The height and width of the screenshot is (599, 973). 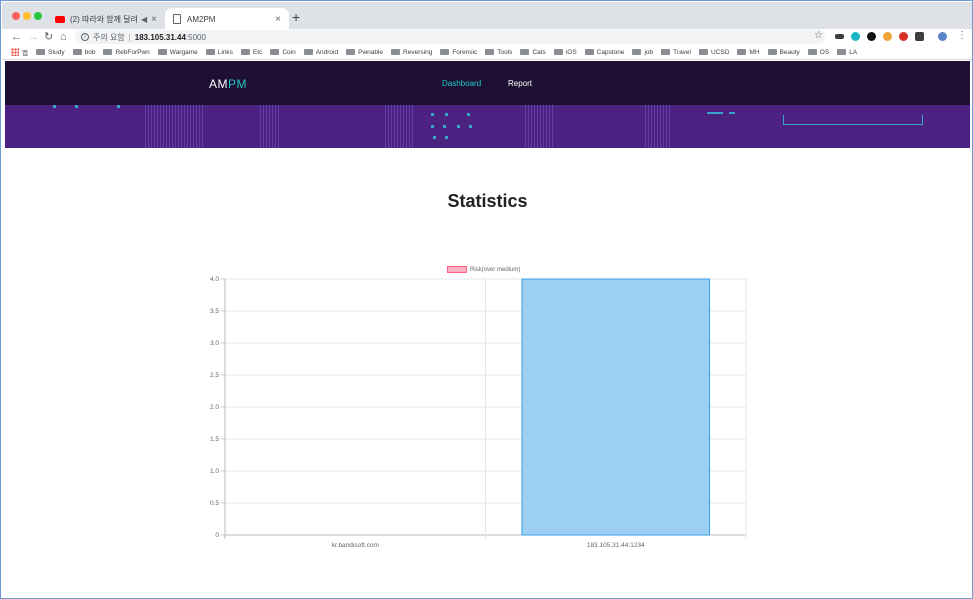 I want to click on glasses-extension-icon, so click(x=839, y=36).